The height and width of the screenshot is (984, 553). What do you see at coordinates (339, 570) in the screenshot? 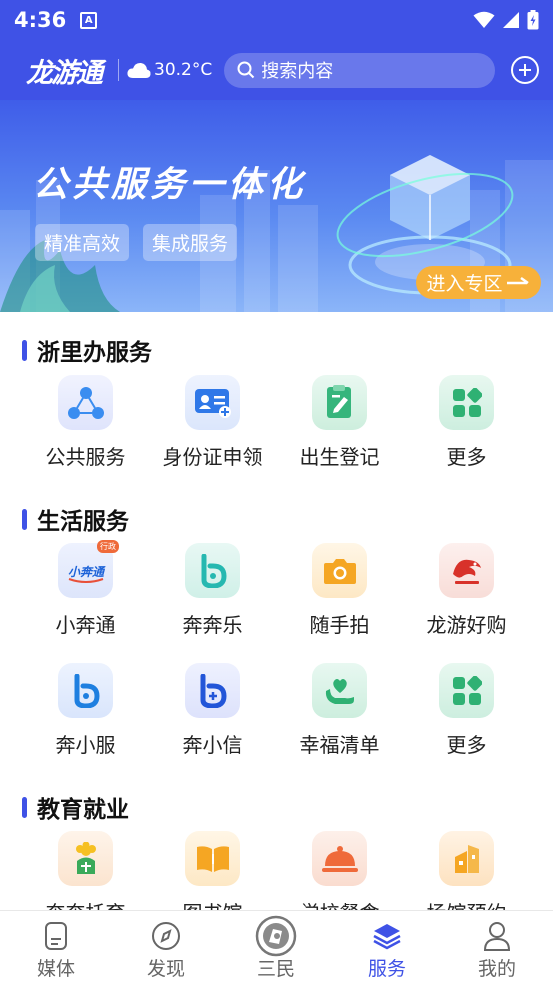
I see `camera-icon` at bounding box center [339, 570].